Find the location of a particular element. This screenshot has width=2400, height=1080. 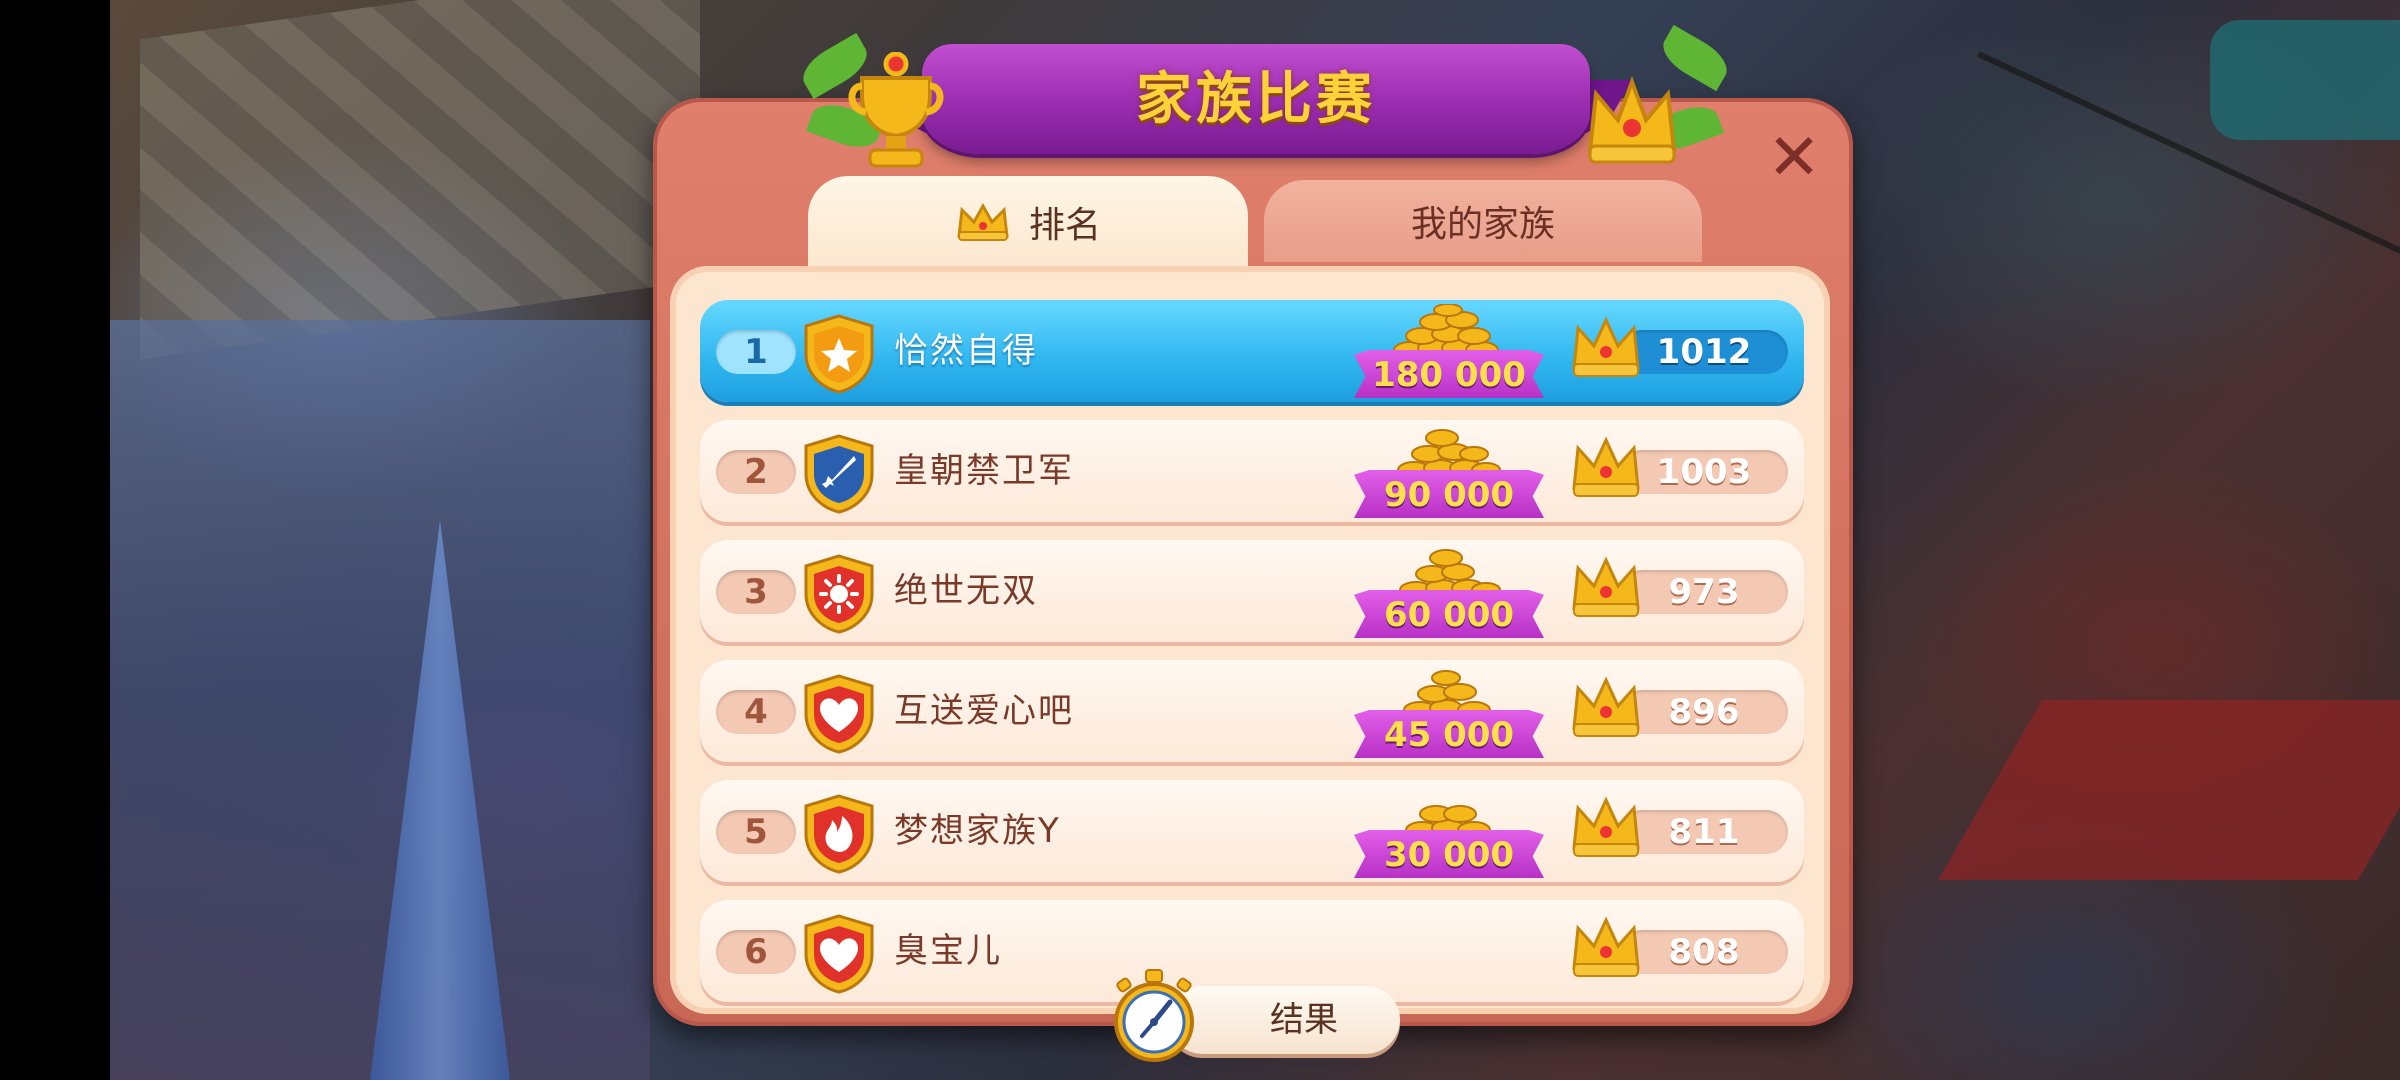

tab-ranking: 排名 is located at coordinates (1028, 222).